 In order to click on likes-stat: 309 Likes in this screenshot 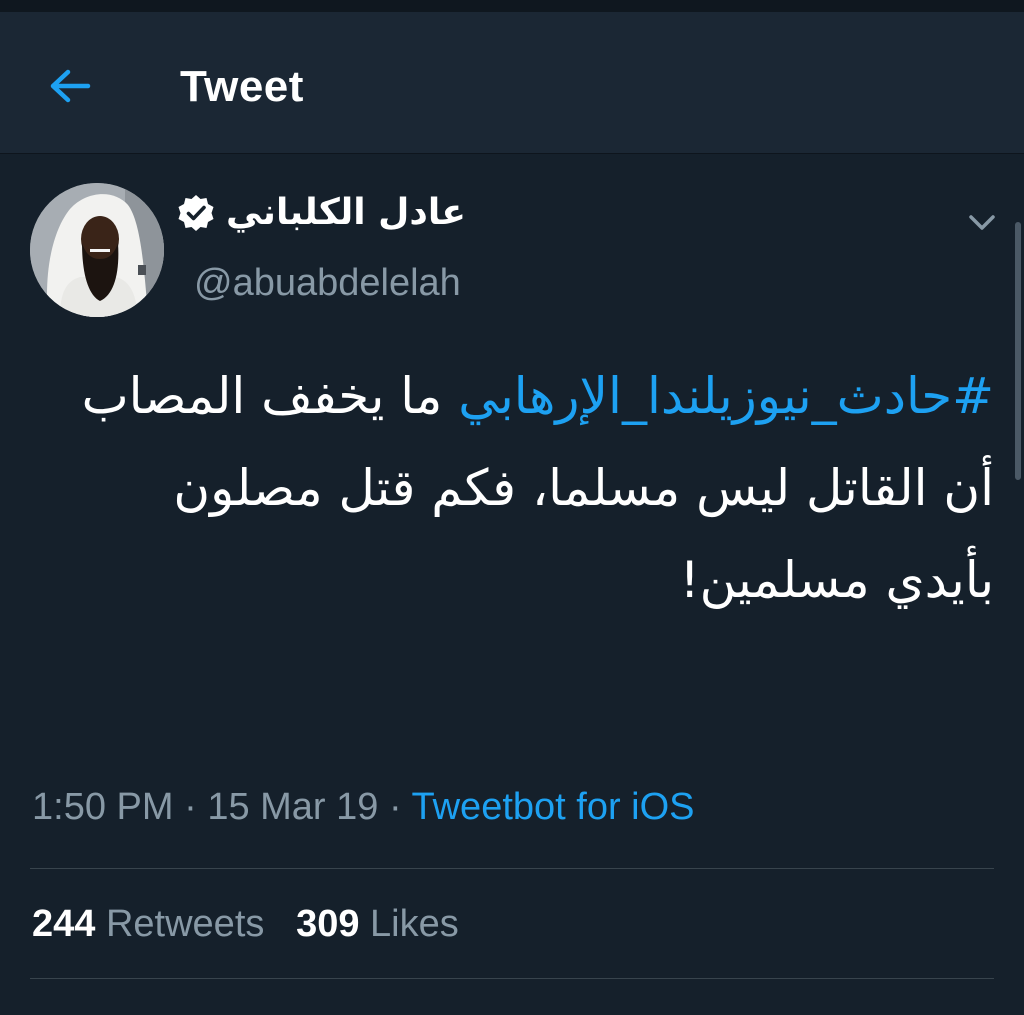, I will do `click(377, 924)`.